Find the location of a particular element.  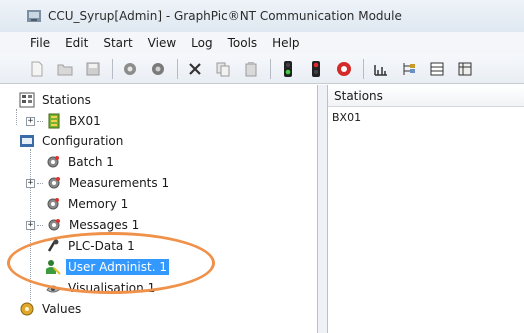

tree-node-measurements: + Measurements 1 is located at coordinates (98, 183).